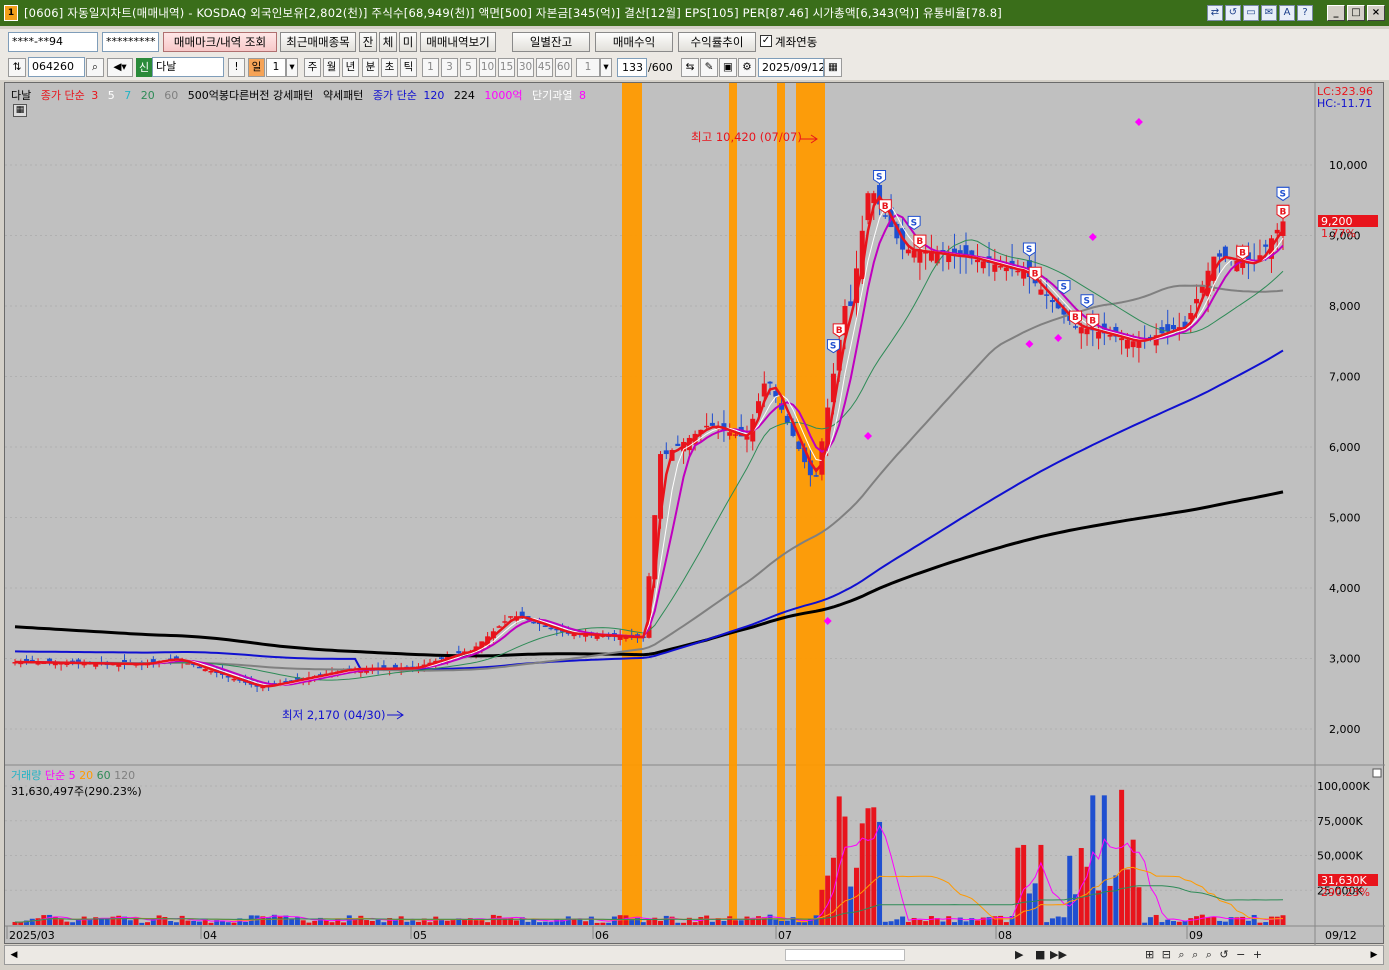  What do you see at coordinates (430, 67) in the screenshot?
I see `interval-1-button: 1` at bounding box center [430, 67].